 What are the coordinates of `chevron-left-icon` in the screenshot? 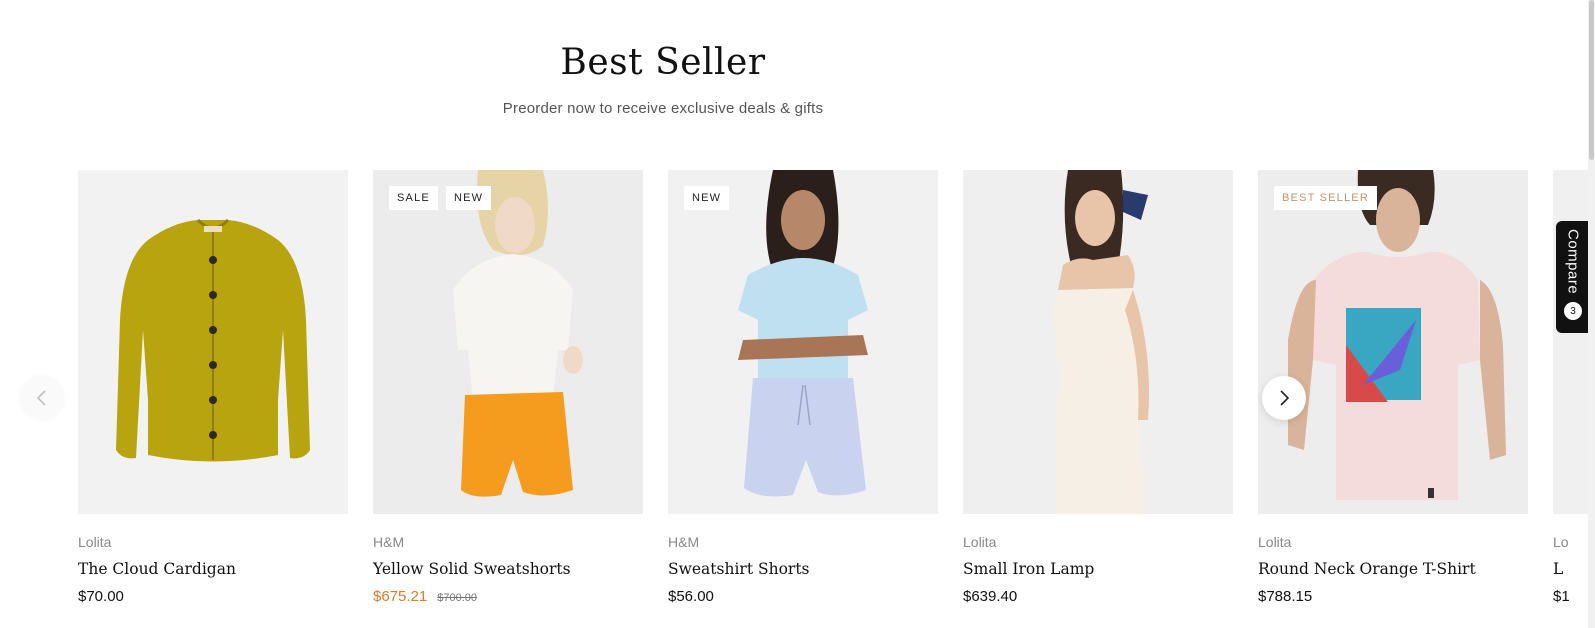 It's located at (41, 398).